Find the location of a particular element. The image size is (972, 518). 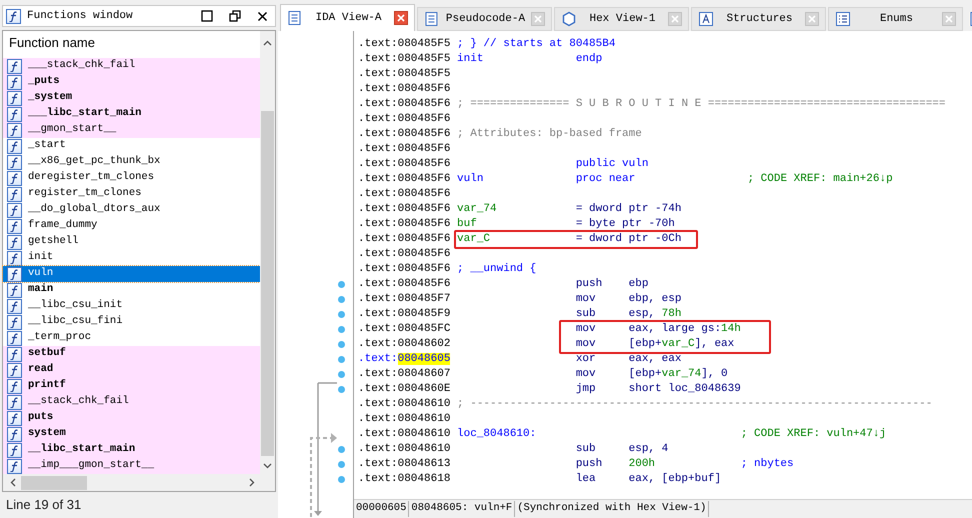

function-row: __stack_chk_fail is located at coordinates (131, 402).